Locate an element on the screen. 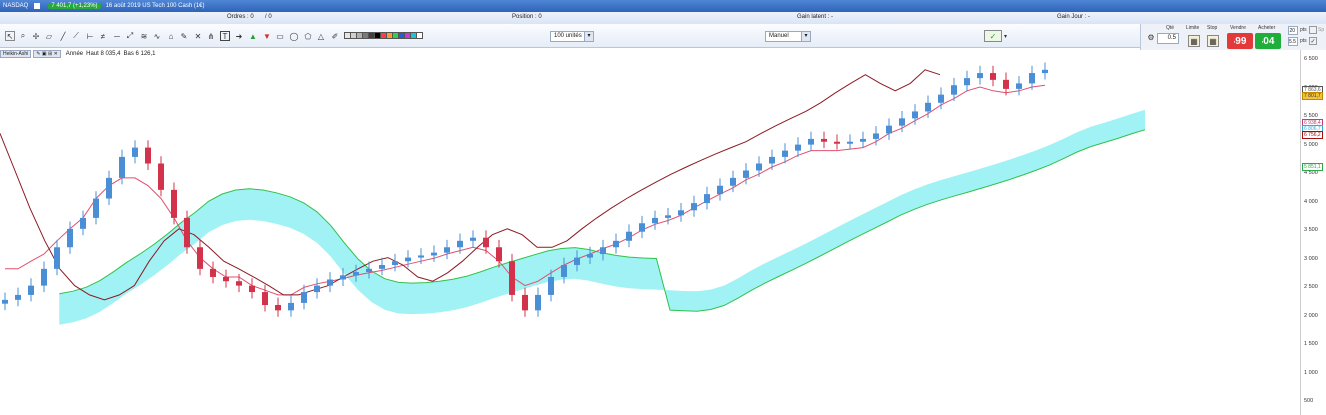 The width and height of the screenshot is (1326, 415). channel-icon: ≠ is located at coordinates (103, 36).